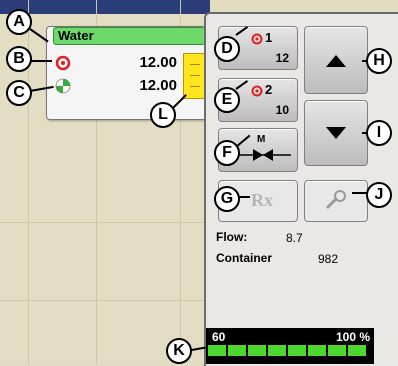 This screenshot has height=366, width=398. I want to click on callout-d: D, so click(227, 49).